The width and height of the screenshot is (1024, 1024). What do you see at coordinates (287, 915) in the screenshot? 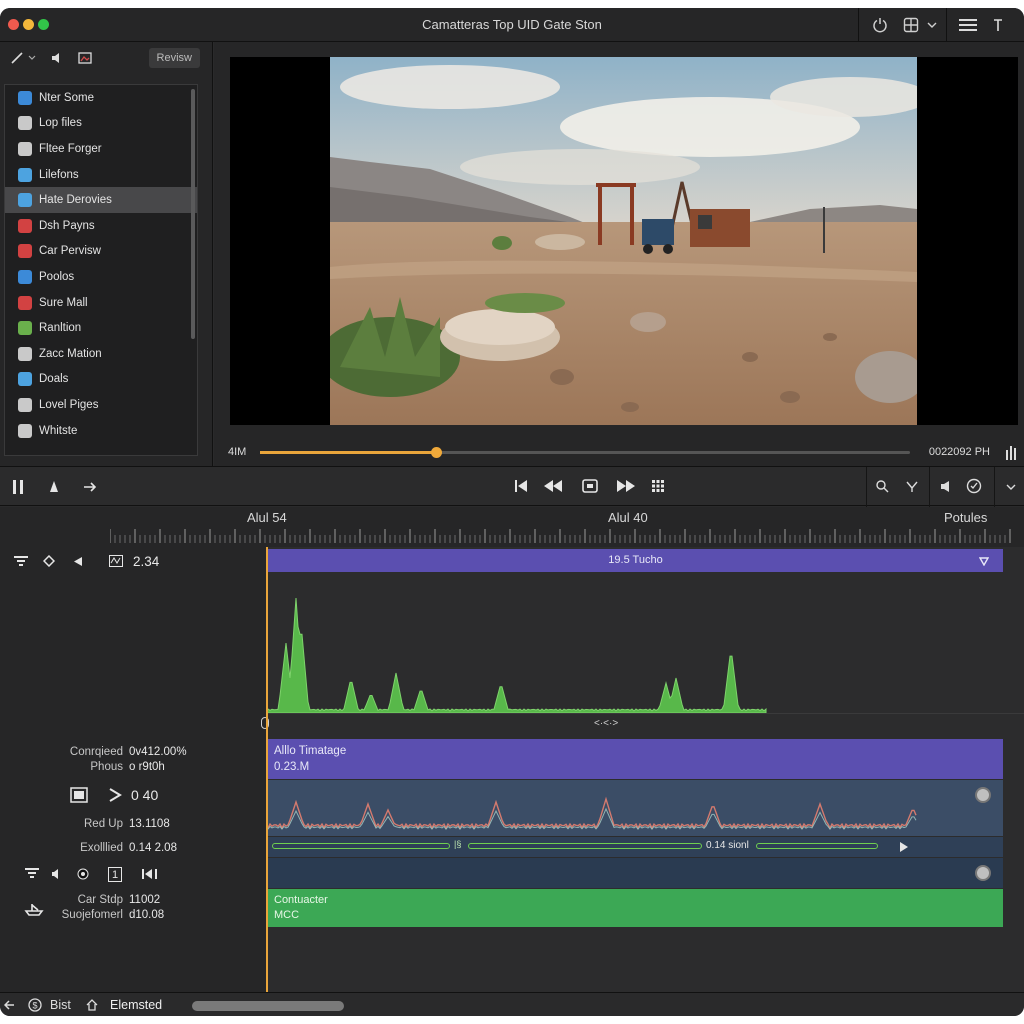
I see `conductor-clip-sub: MCC` at bounding box center [287, 915].